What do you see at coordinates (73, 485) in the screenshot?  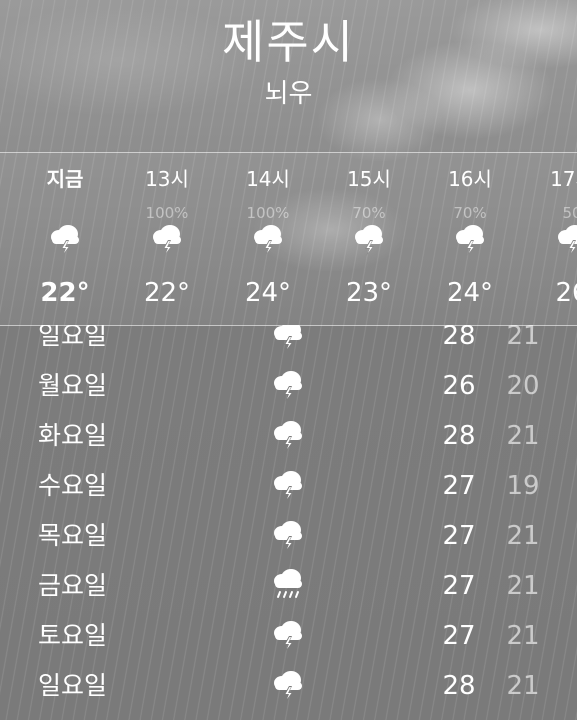 I see `day-name: 수요일` at bounding box center [73, 485].